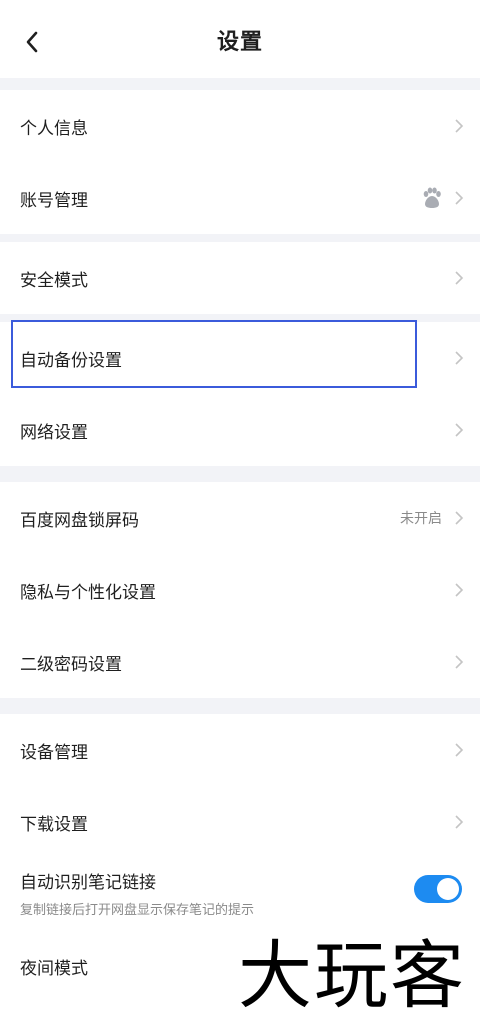 This screenshot has width=480, height=1020. I want to click on item-label: 网络设置, so click(54, 432).